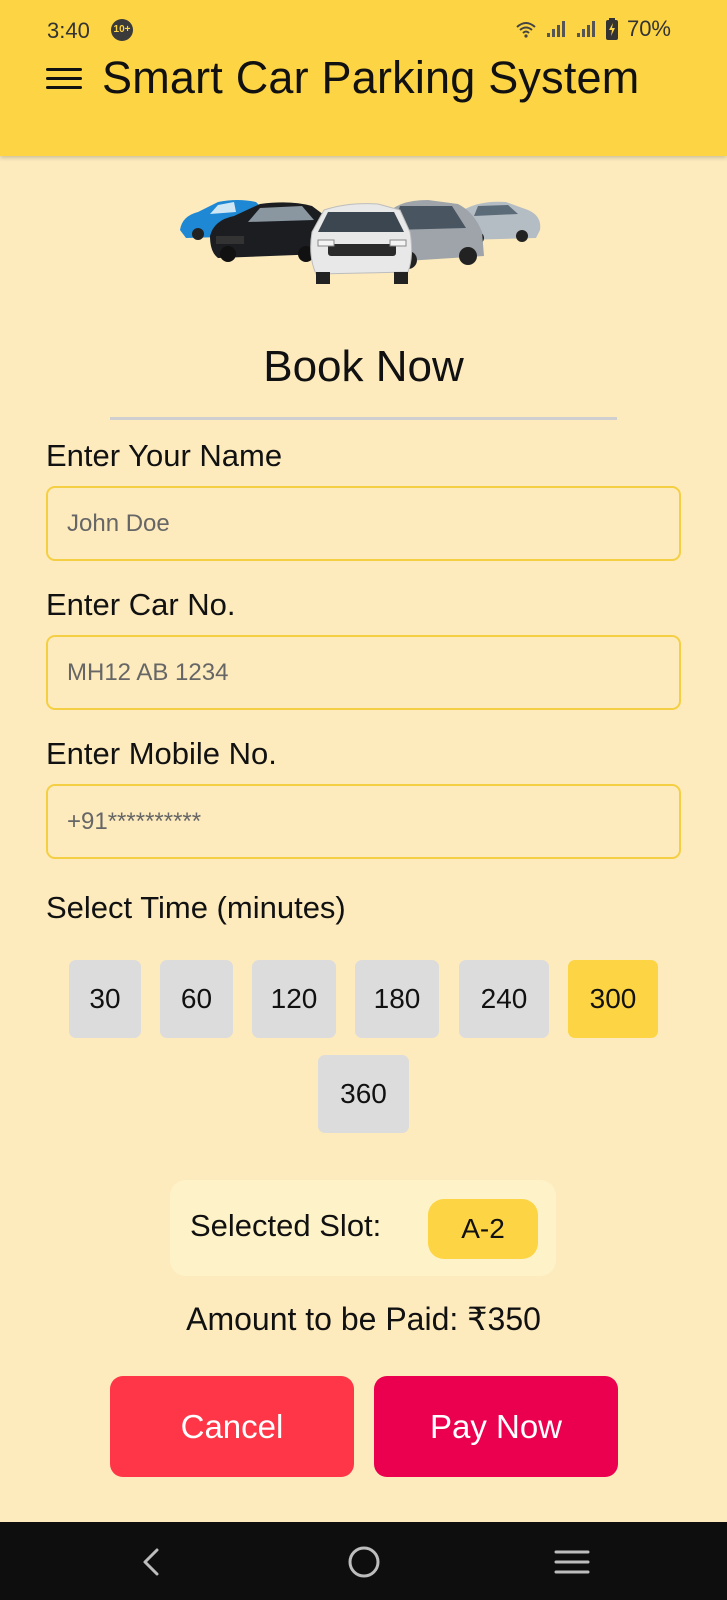 Image resolution: width=727 pixels, height=1600 pixels. What do you see at coordinates (611, 29) in the screenshot?
I see `battery-charging-icon` at bounding box center [611, 29].